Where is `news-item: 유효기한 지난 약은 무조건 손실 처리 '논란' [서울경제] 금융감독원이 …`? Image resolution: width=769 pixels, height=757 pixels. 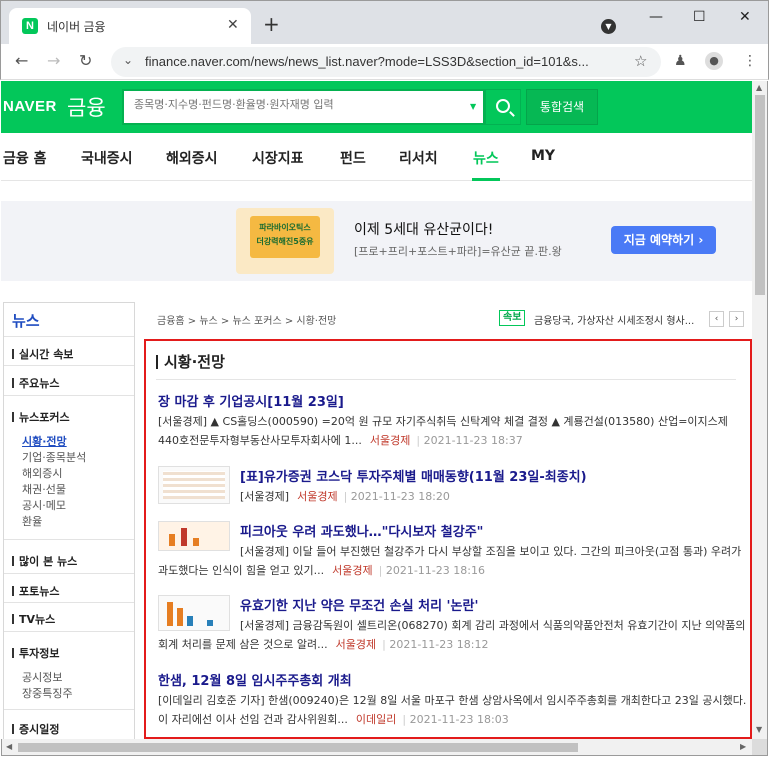
news-item: 유효기한 지난 약은 무조건 손실 처리 '논란' [서울경제] 금융감독원이 … is located at coordinates (453, 626).